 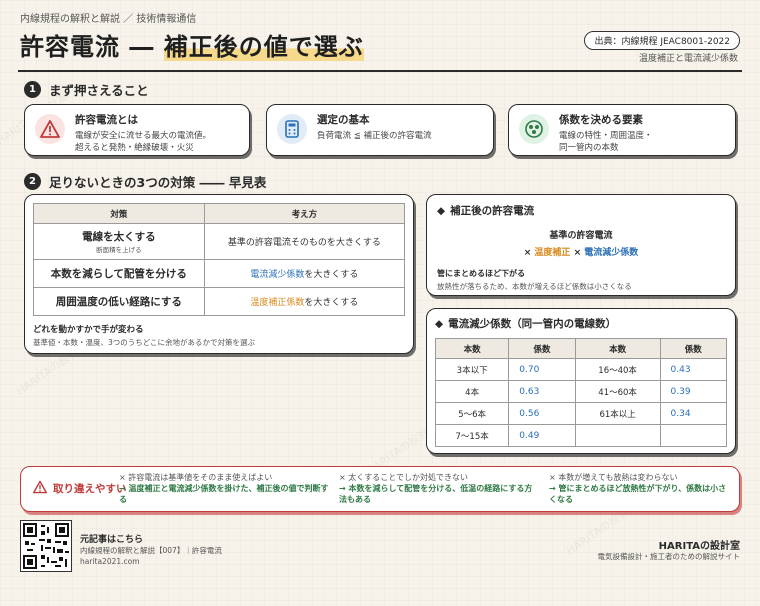 I want to click on wire-count, so click(x=617, y=435).